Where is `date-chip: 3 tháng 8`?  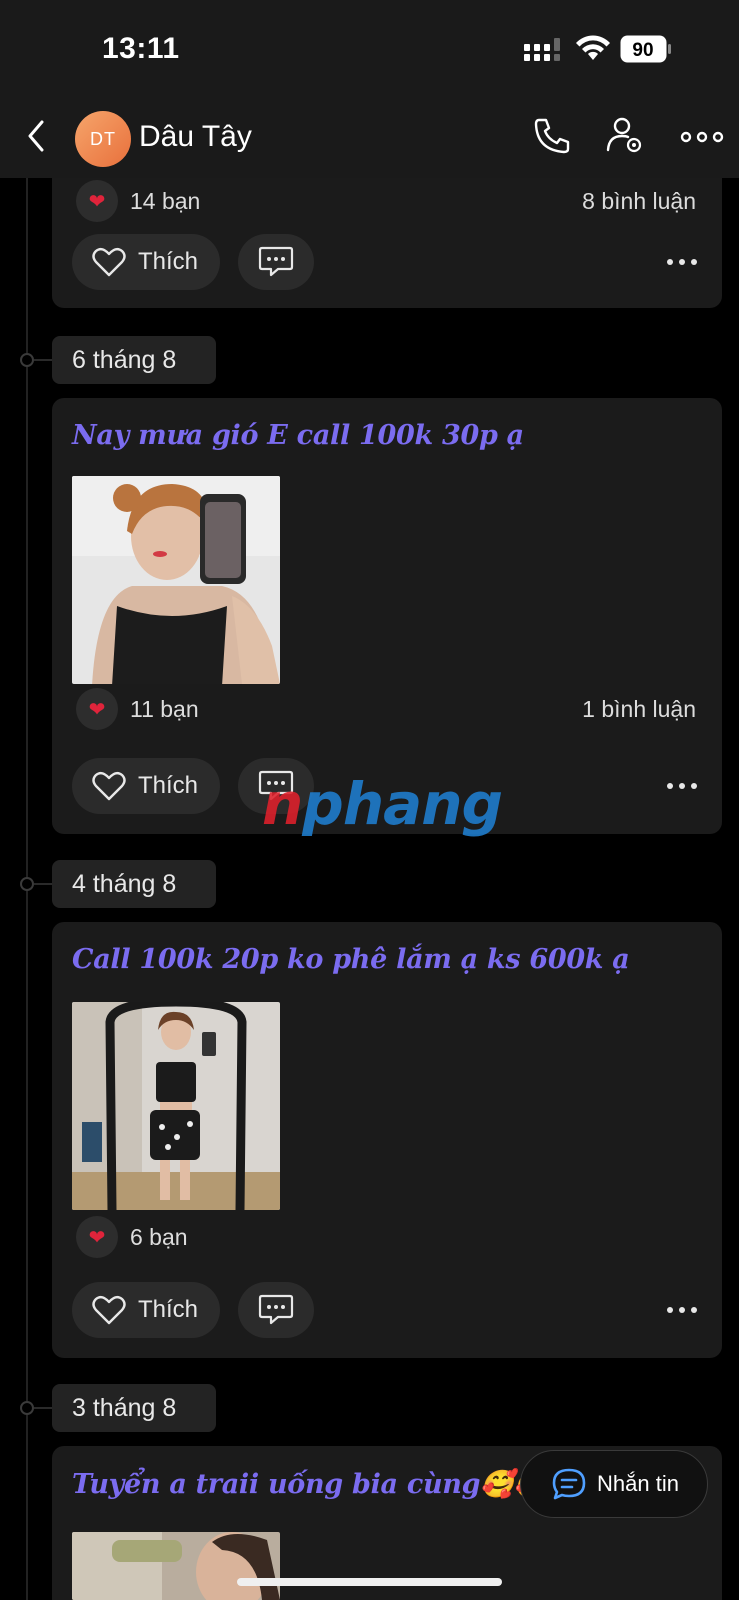
date-chip: 3 tháng 8 is located at coordinates (134, 1408).